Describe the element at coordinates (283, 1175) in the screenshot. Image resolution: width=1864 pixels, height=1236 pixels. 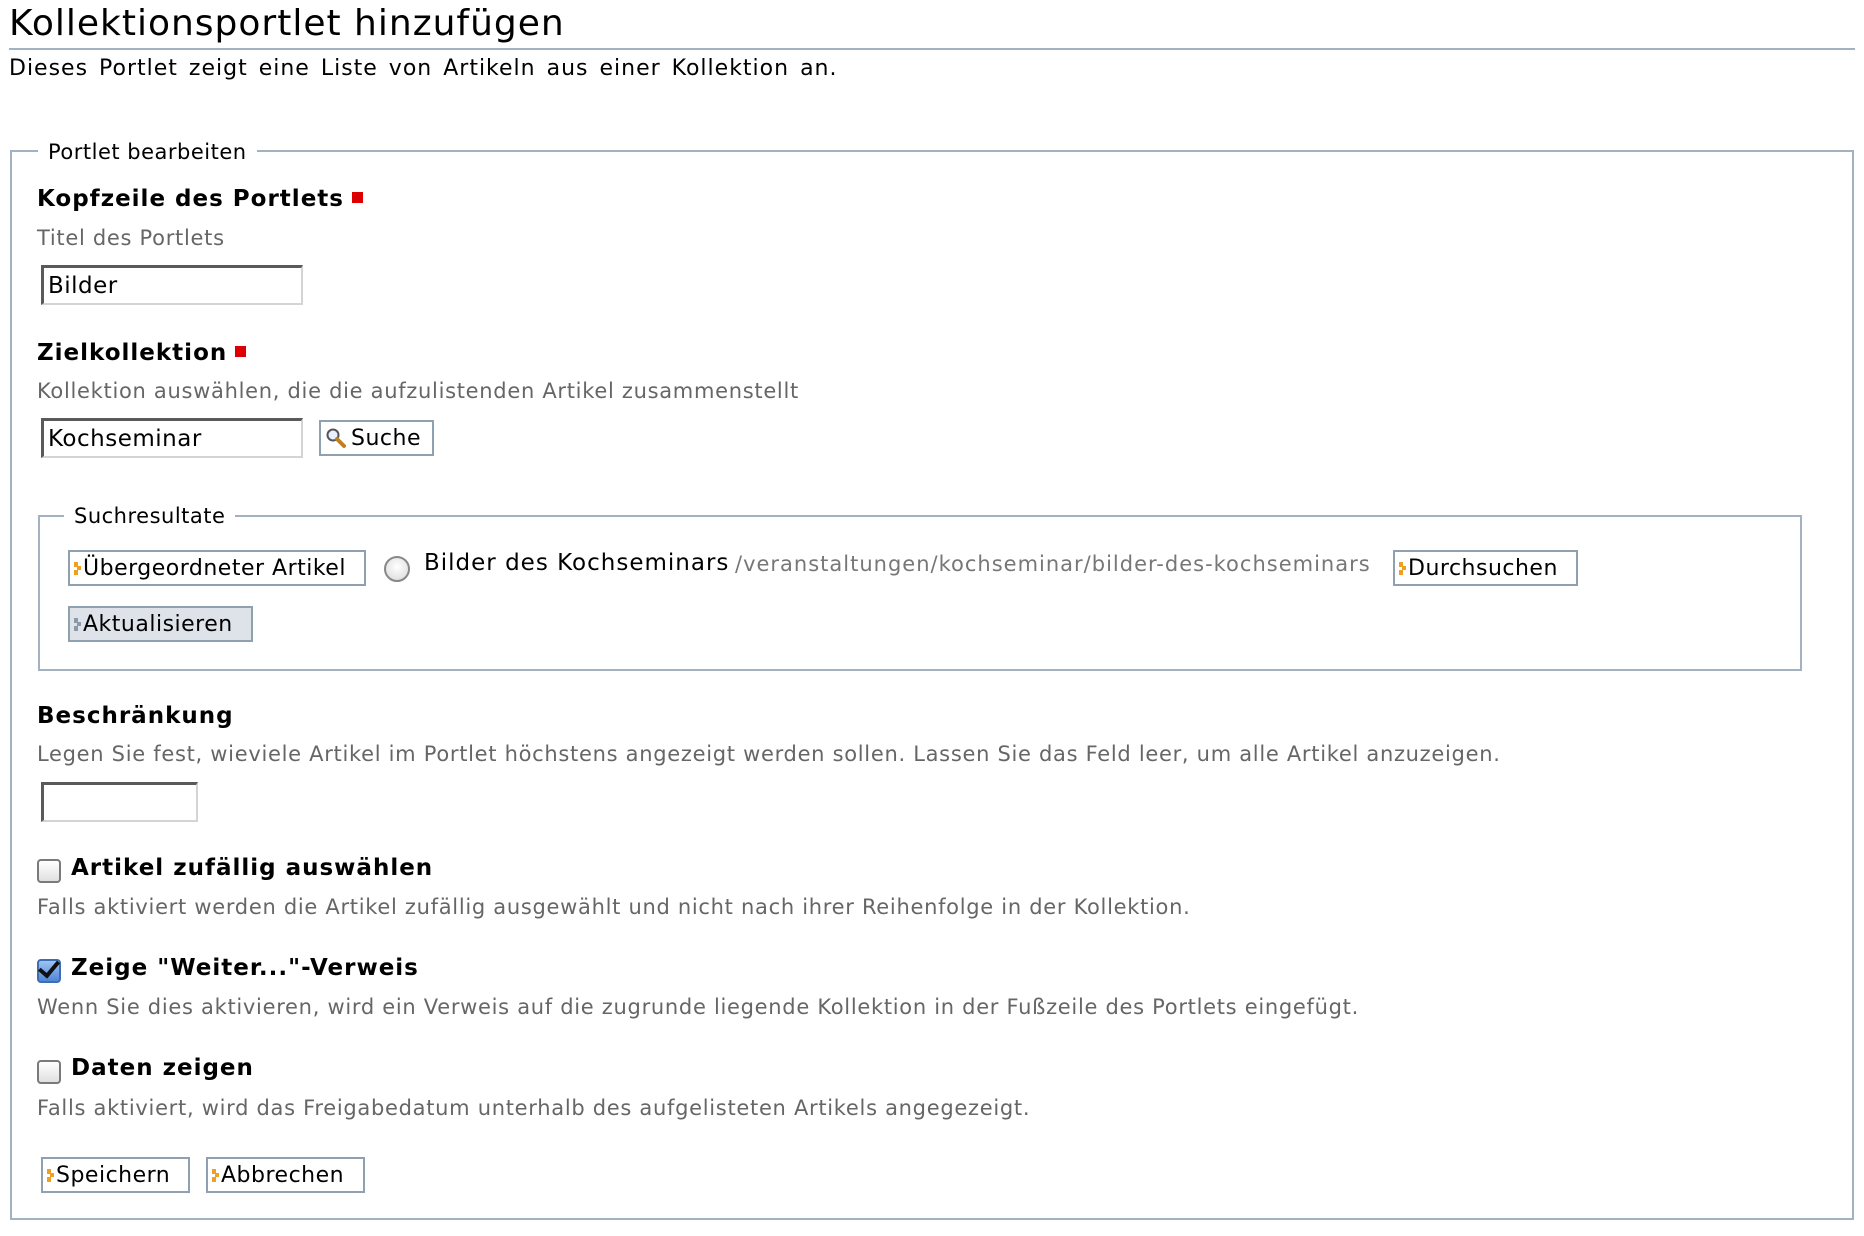
I see `cancel-button-label: Abbrechen` at that location.